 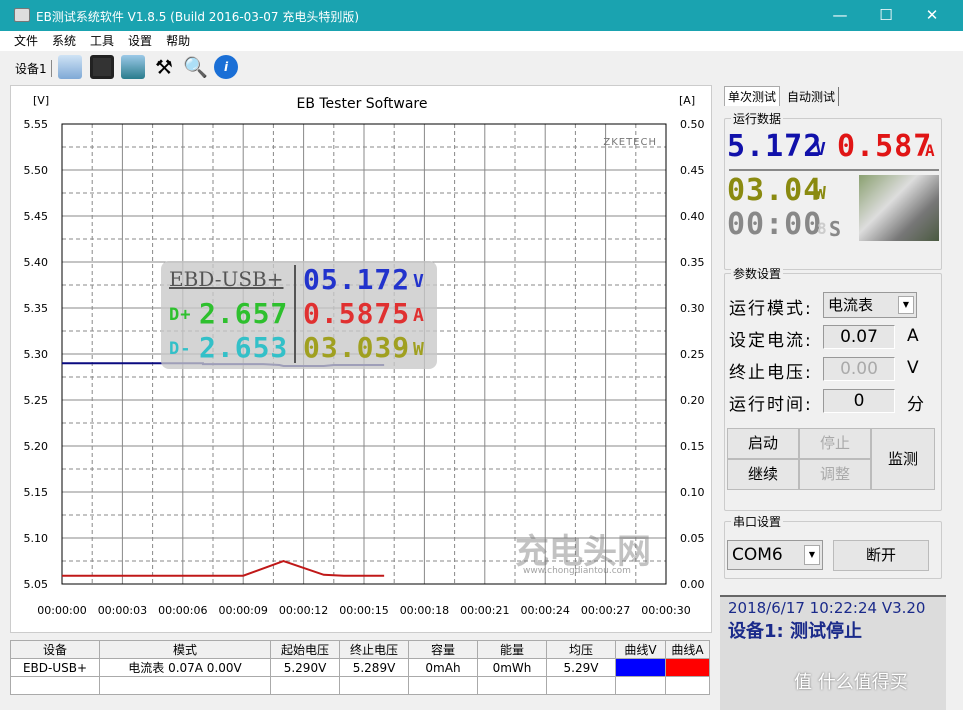 What do you see at coordinates (757, 521) in the screenshot?
I see `serial-legend: 串口设置` at bounding box center [757, 521].